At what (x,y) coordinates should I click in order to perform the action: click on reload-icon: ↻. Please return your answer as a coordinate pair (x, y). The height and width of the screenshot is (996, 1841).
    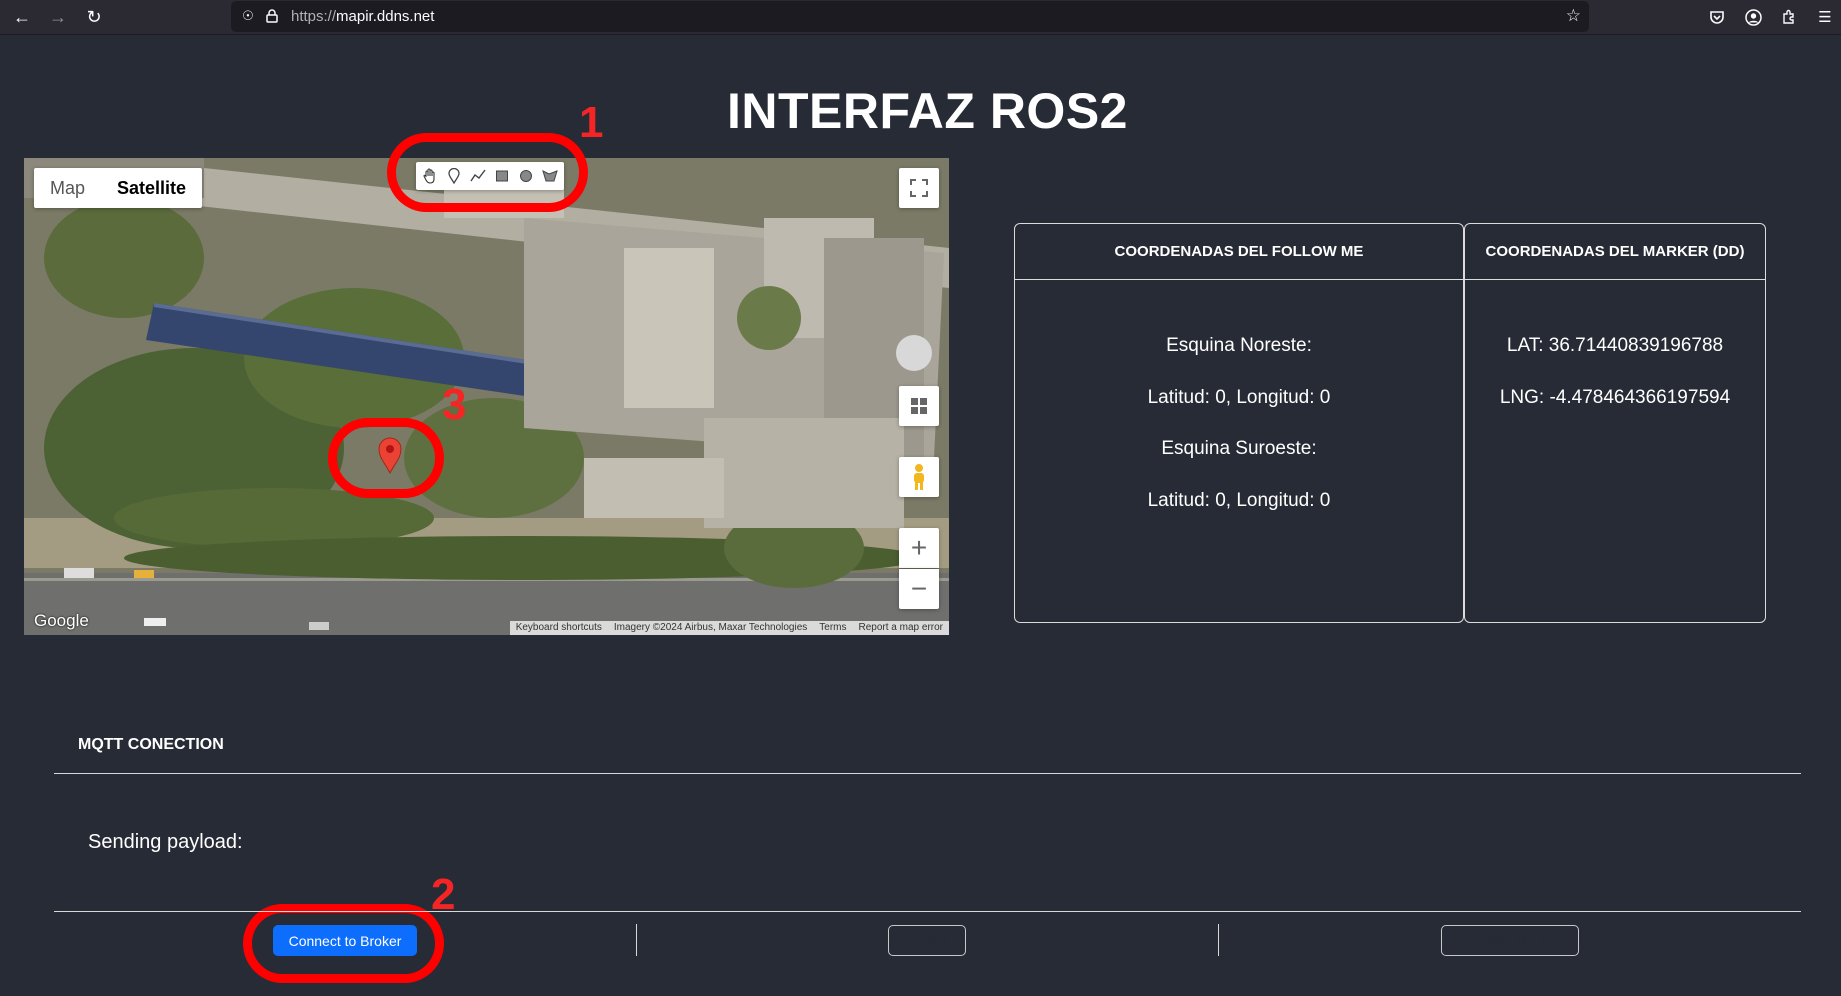
    Looking at the image, I should click on (94, 17).